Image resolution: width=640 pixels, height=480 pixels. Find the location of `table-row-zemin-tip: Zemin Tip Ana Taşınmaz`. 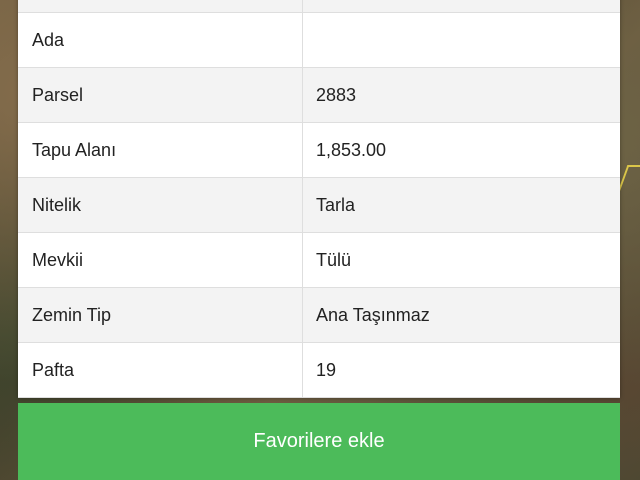

table-row-zemin-tip: Zemin Tip Ana Taşınmaz is located at coordinates (319, 315).